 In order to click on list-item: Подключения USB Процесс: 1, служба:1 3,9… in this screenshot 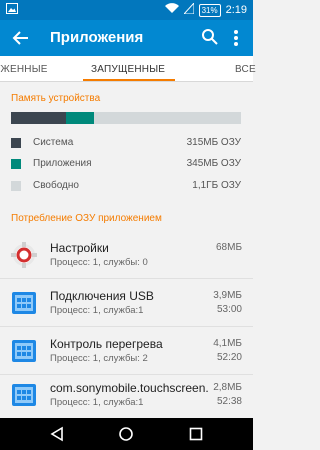, I will do `click(126, 304)`.